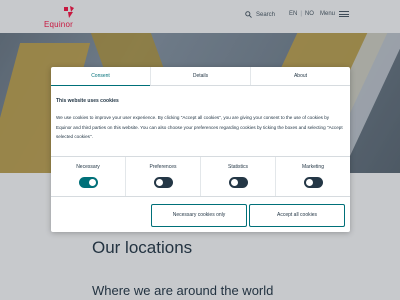 The width and height of the screenshot is (400, 300). I want to click on necessary-cookies-only-button: Necessary cookies only, so click(199, 215).